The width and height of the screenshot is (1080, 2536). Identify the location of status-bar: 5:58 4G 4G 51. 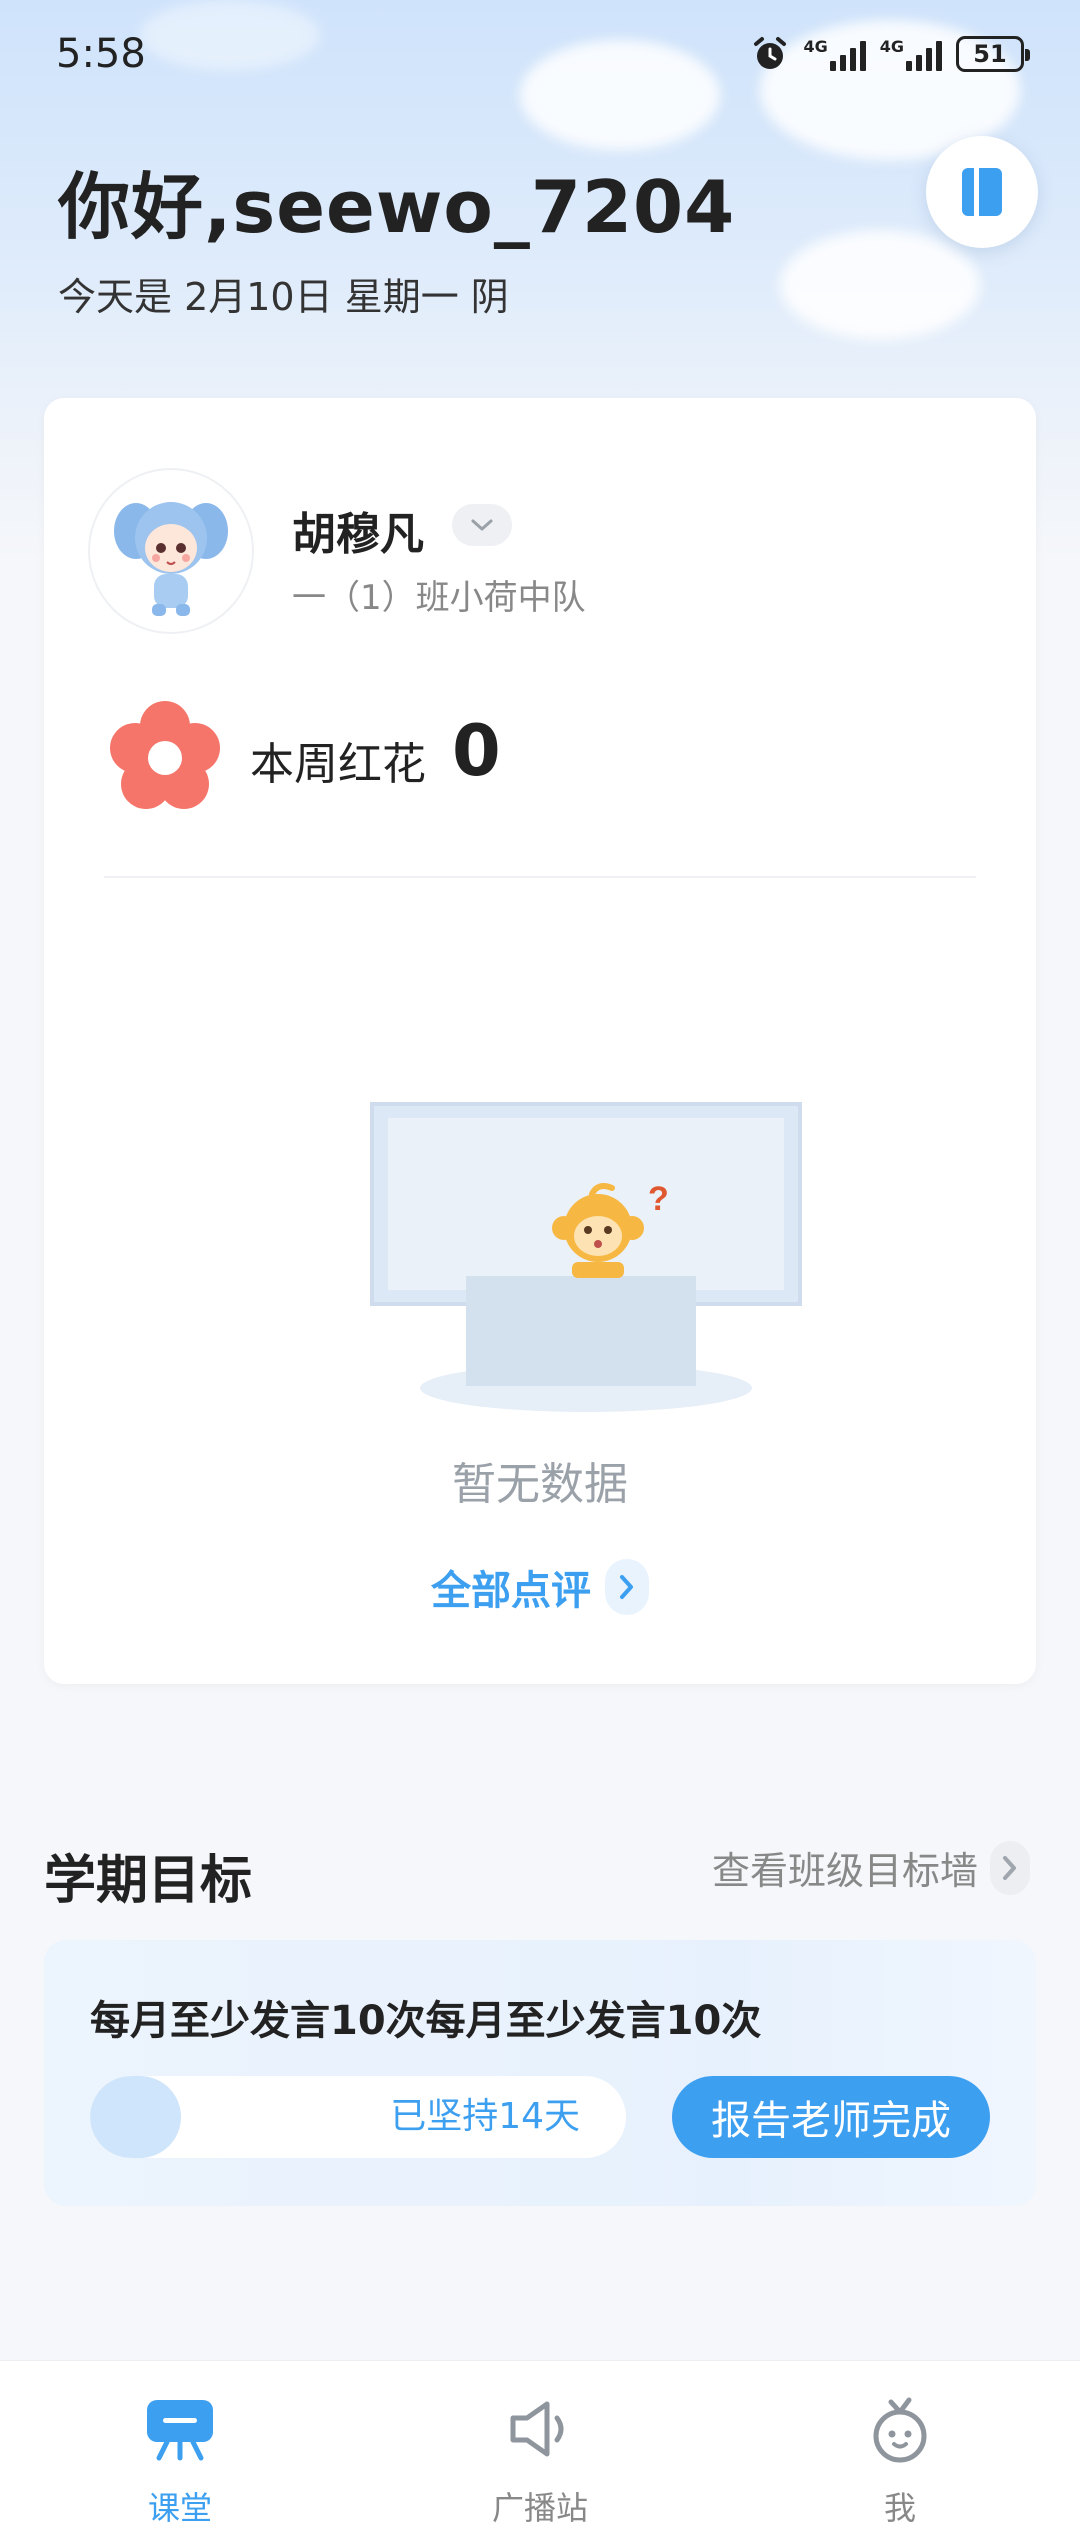
(540, 54).